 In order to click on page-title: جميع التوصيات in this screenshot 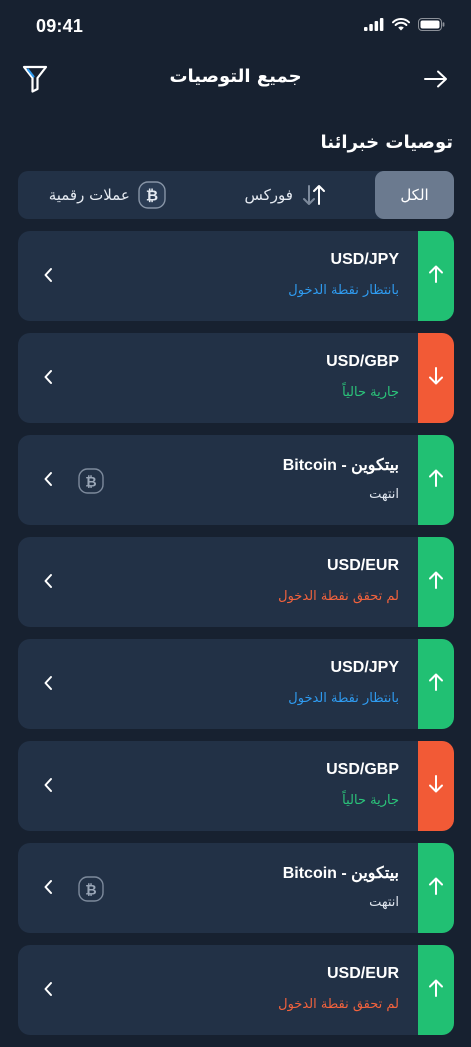, I will do `click(235, 76)`.